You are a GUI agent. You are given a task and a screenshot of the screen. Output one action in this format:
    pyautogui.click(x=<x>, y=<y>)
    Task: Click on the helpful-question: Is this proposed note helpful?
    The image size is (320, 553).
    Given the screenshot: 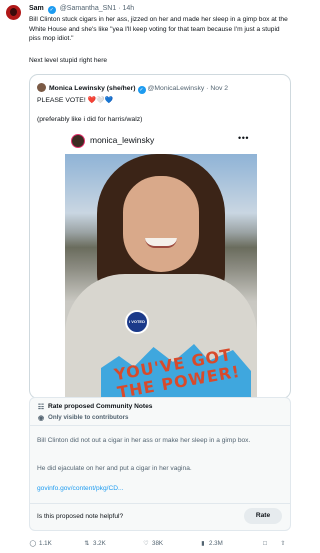 What is the action you would take?
    pyautogui.click(x=80, y=516)
    